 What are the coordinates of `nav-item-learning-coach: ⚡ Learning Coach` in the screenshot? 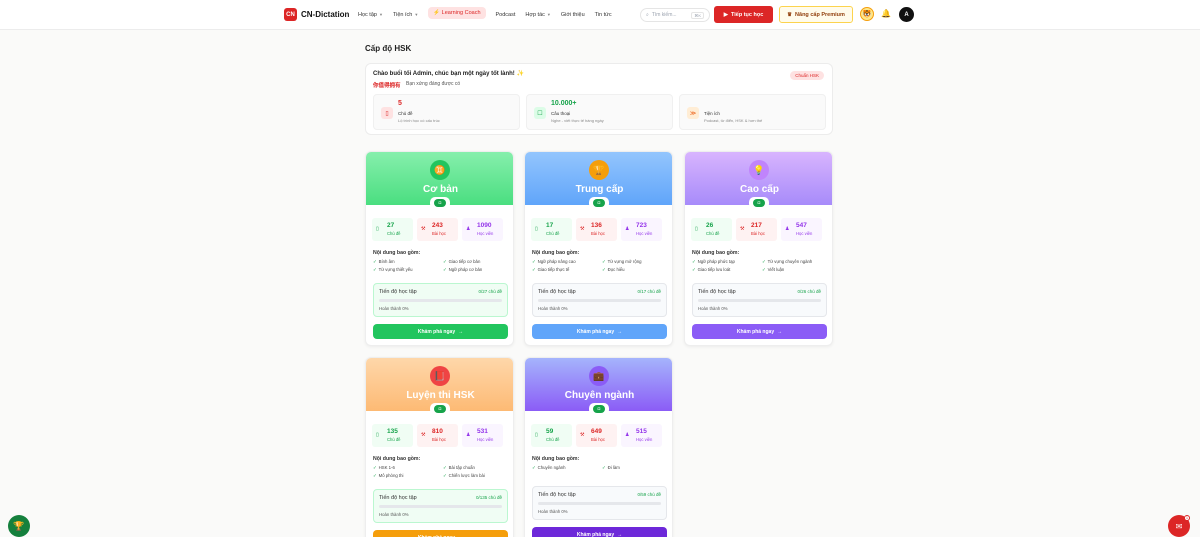 It's located at (457, 13).